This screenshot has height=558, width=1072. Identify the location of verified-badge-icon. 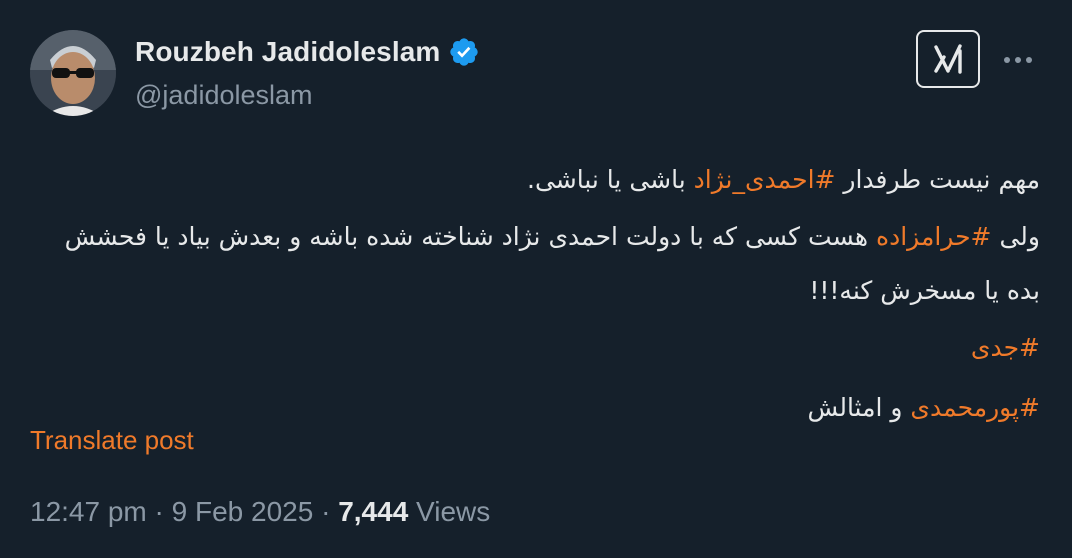
(464, 52).